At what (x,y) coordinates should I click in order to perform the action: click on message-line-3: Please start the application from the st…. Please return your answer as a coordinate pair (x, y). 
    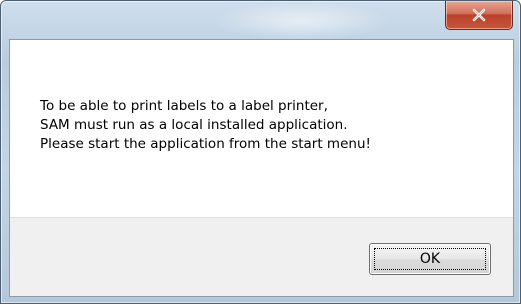
    Looking at the image, I should click on (205, 144).